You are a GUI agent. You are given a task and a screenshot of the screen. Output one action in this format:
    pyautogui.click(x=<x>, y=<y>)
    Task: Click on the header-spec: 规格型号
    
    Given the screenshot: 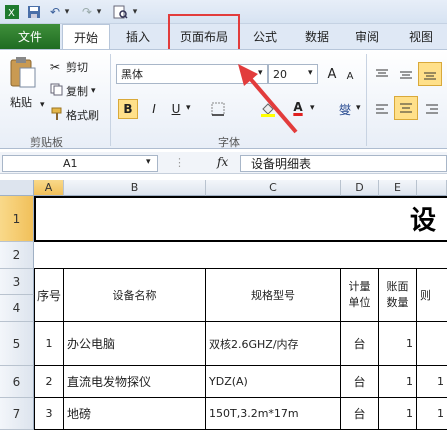 What is the action you would take?
    pyautogui.click(x=273, y=295)
    